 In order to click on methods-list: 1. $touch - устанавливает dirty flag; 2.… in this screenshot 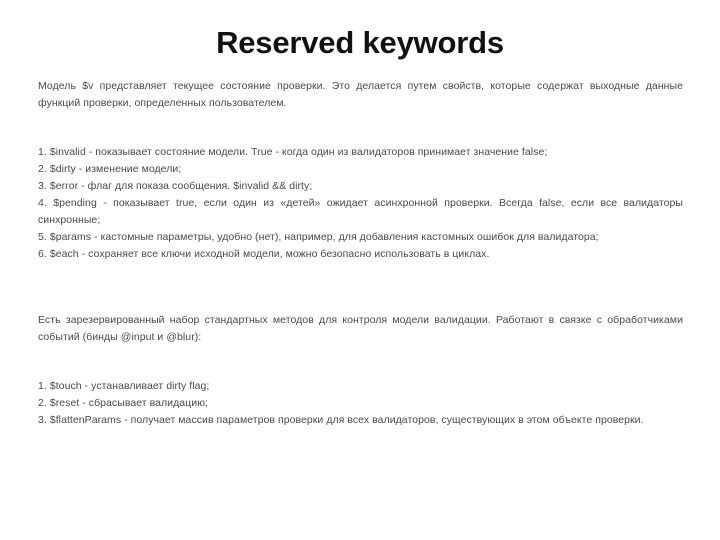, I will do `click(360, 403)`.